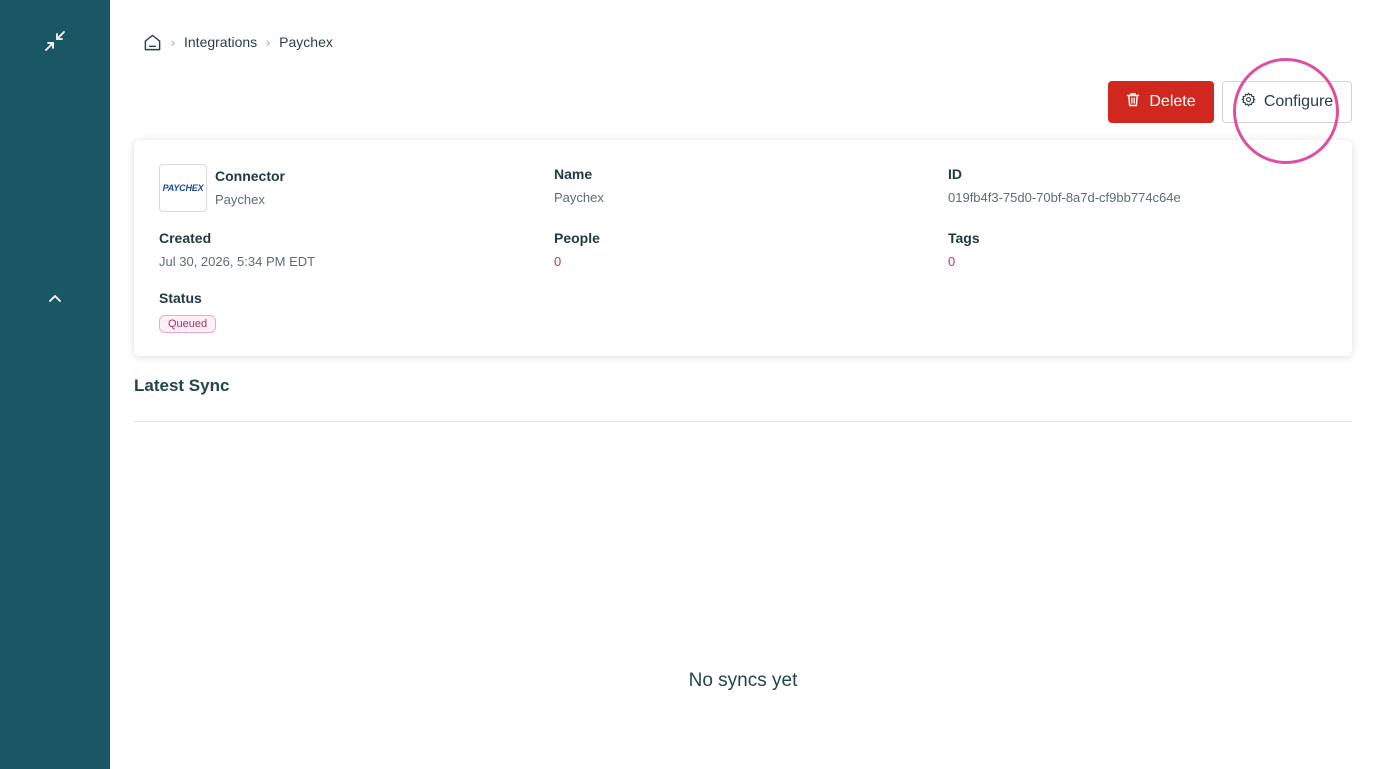  What do you see at coordinates (182, 385) in the screenshot?
I see `latest-sync-title: Latest Sync` at bounding box center [182, 385].